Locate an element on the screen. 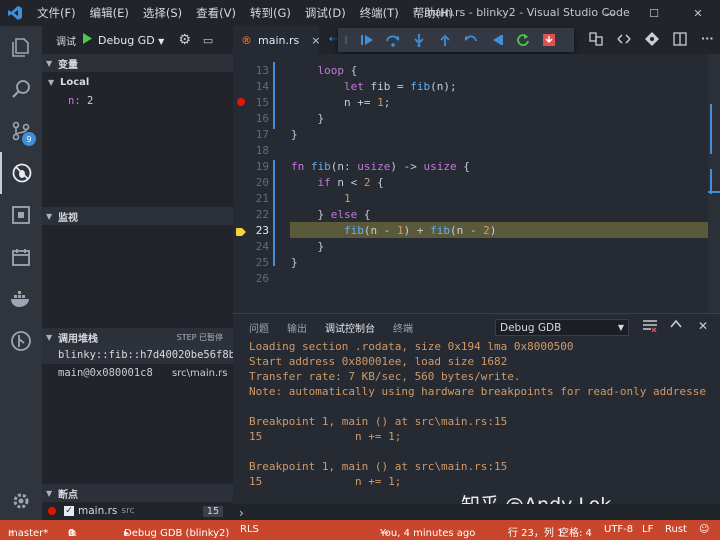 This screenshot has height=540, width=720. close-window-button: ✕ is located at coordinates (698, 13).